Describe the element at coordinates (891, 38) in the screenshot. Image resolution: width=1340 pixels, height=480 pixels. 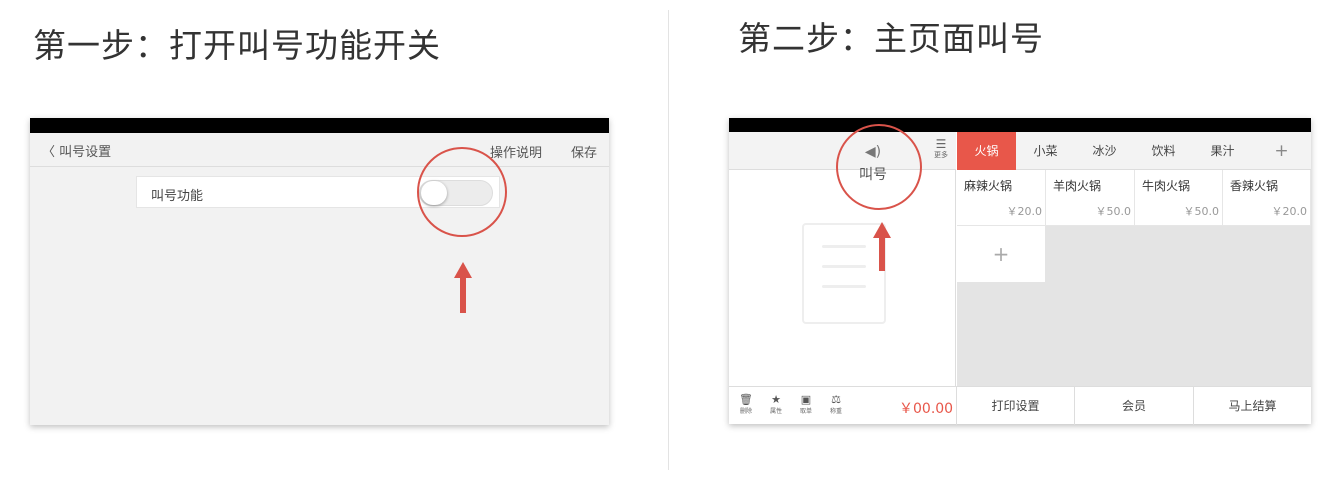
I see `step2-title: 第二步：主页面叫号` at that location.